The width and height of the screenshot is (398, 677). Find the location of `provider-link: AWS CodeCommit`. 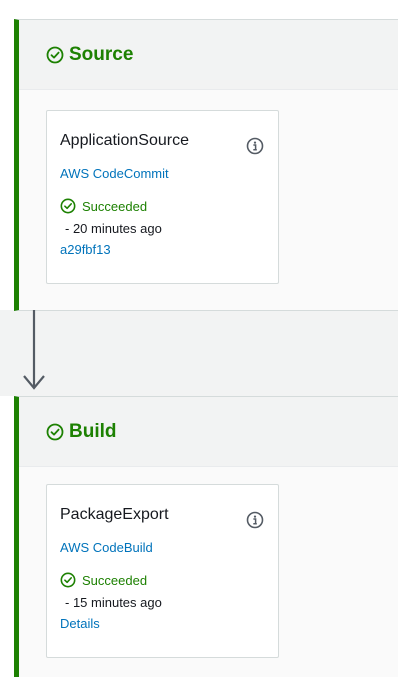

provider-link: AWS CodeCommit is located at coordinates (169, 173).